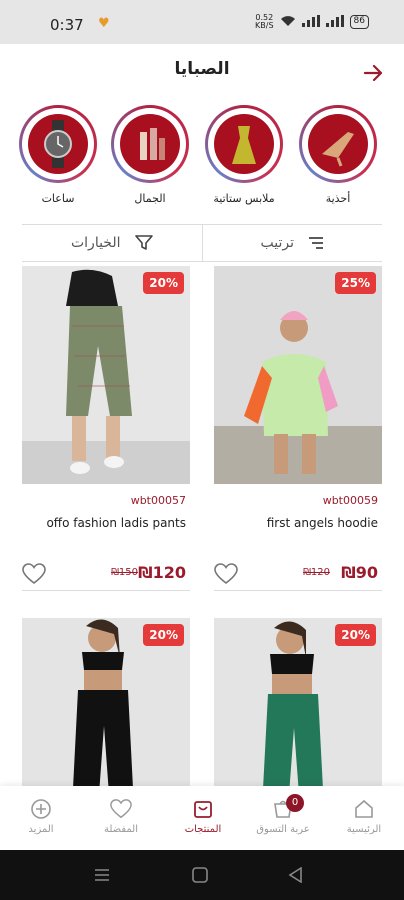 The width and height of the screenshot is (404, 900). I want to click on signal-icon, so click(310, 22).